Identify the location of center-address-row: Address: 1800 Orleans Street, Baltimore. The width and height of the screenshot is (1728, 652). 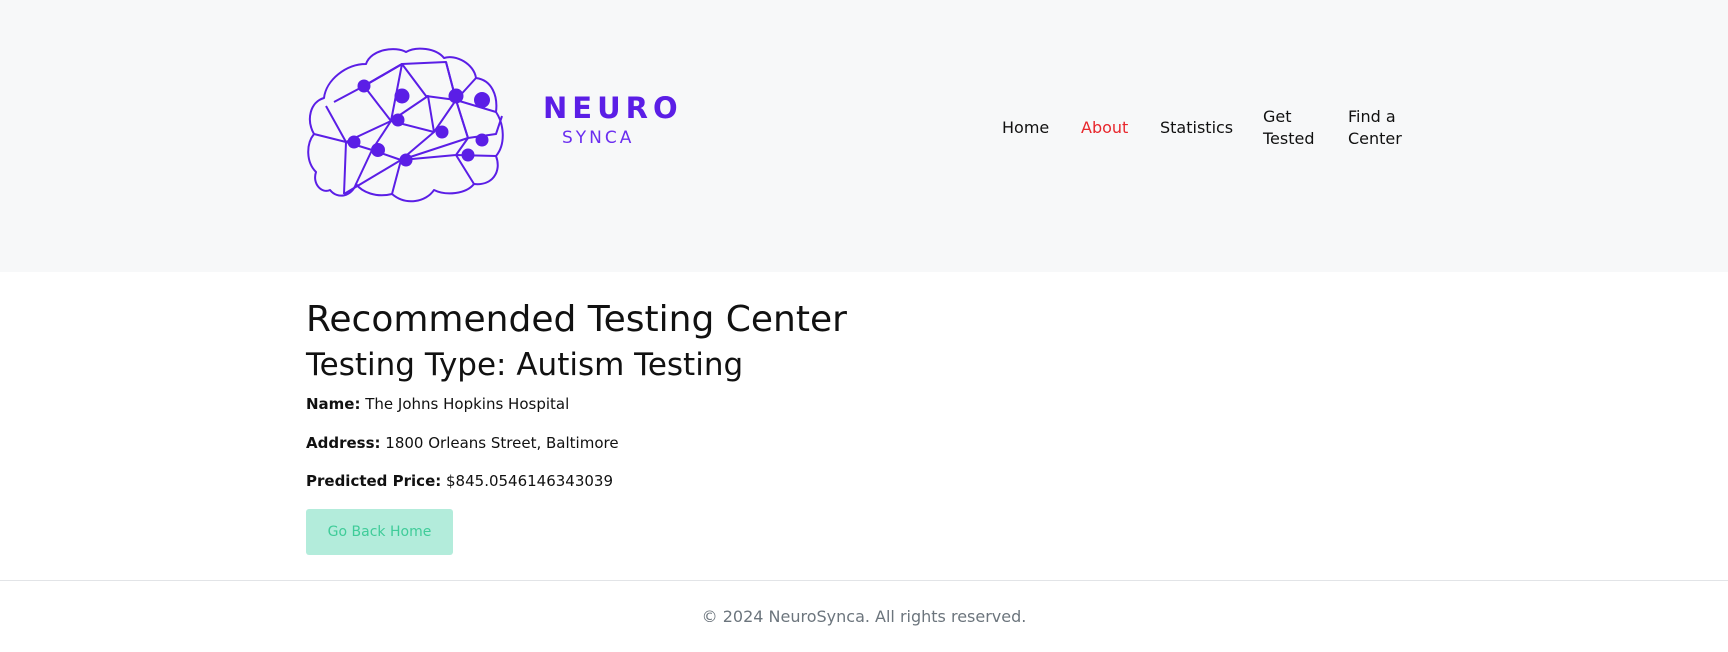
(462, 443).